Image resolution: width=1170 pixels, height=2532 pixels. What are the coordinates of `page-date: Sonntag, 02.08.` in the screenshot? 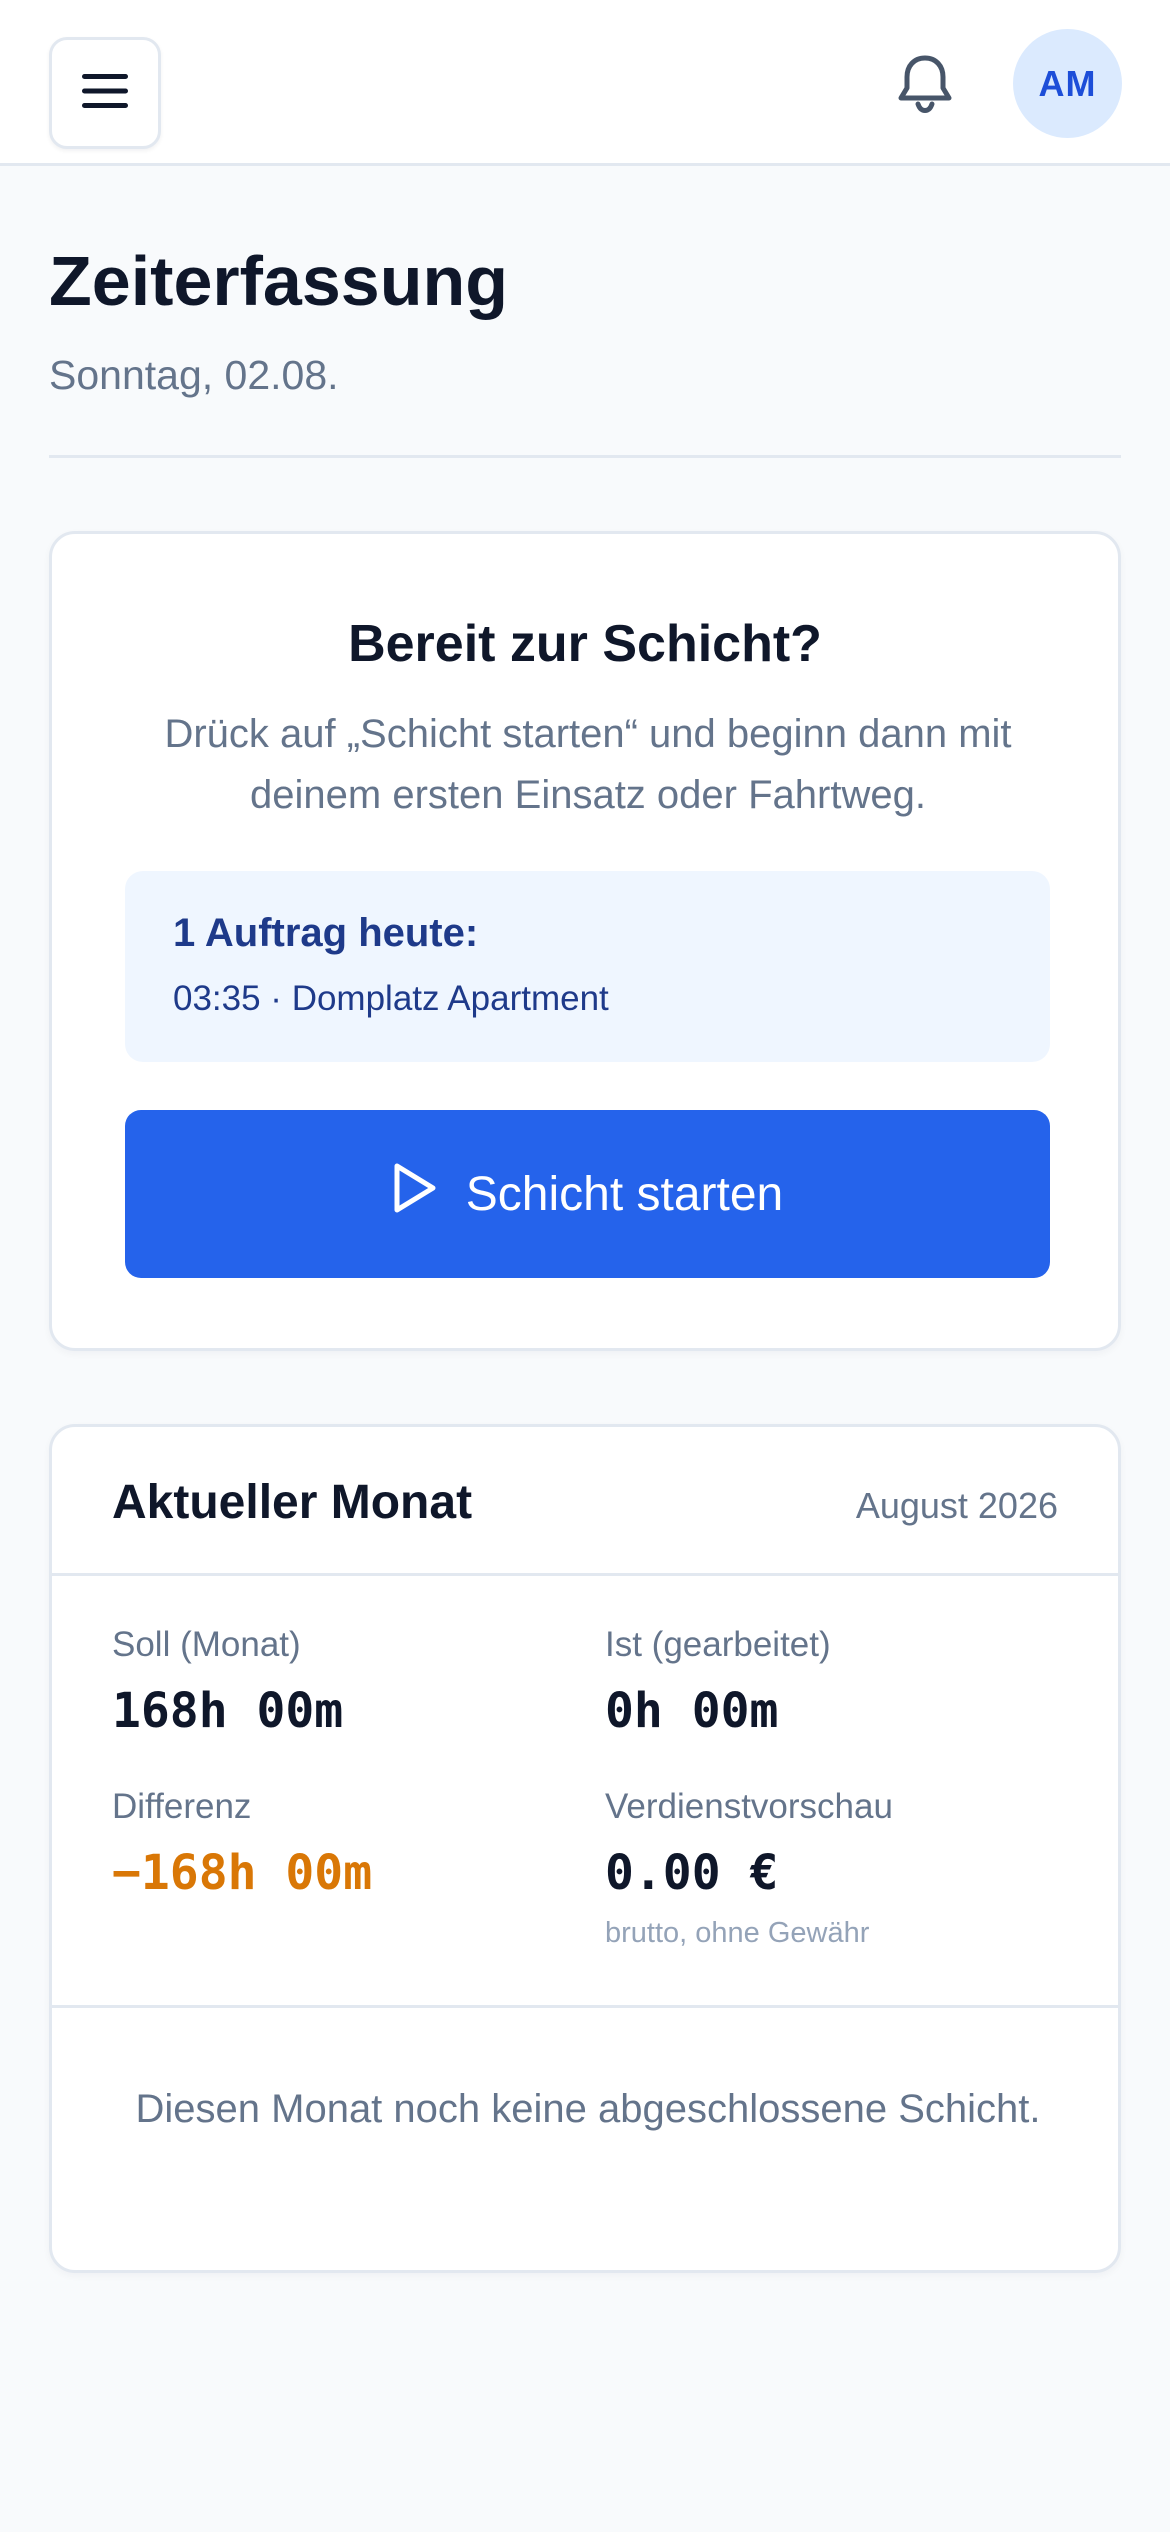 It's located at (194, 375).